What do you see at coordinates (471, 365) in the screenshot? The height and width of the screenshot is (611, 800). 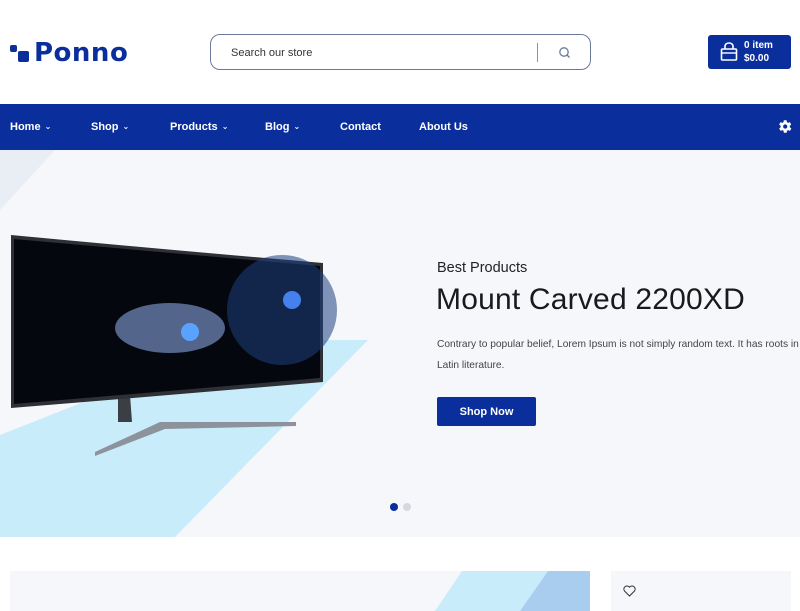 I see `hero-description-line: Latin literature.` at bounding box center [471, 365].